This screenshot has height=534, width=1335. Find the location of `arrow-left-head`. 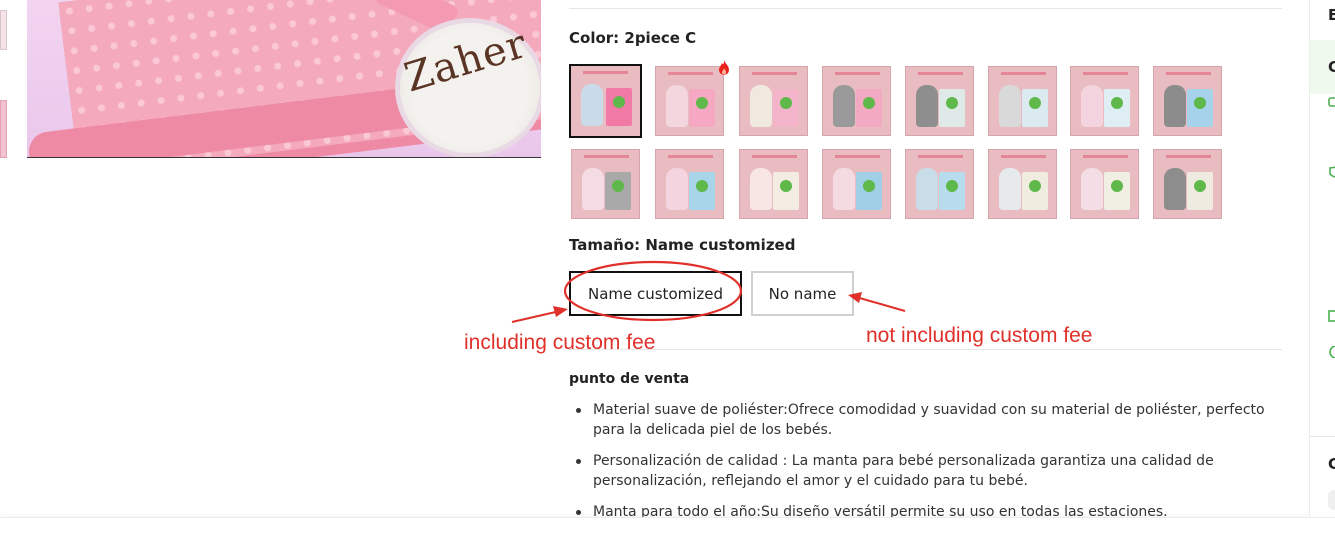

arrow-left-head is located at coordinates (560, 311).